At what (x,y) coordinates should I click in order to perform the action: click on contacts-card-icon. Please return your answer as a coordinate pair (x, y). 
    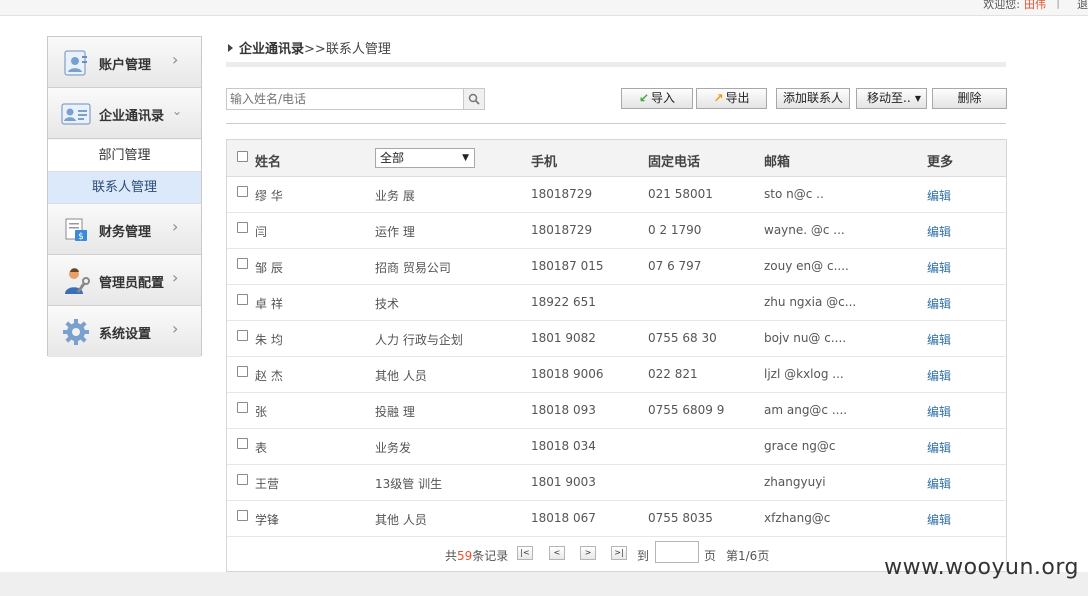
    Looking at the image, I should click on (76, 114).